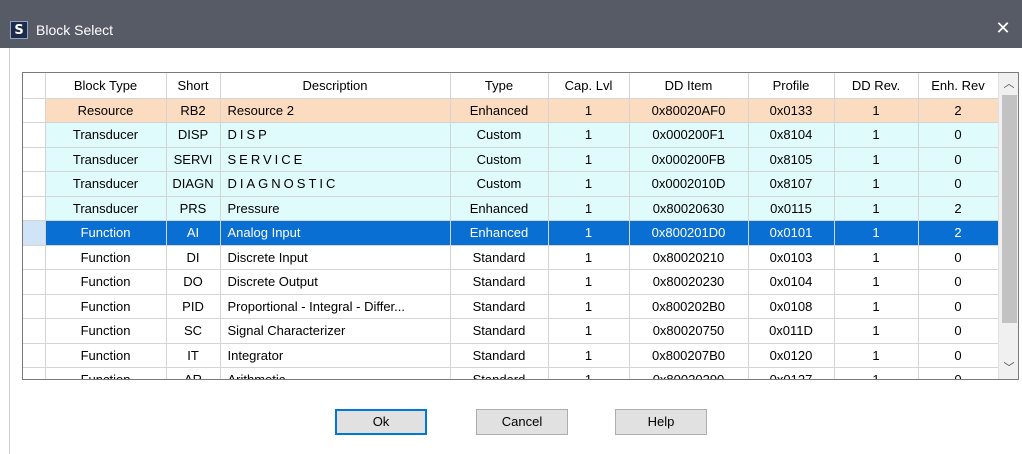 This screenshot has width=1022, height=454. Describe the element at coordinates (791, 233) in the screenshot. I see `cell-profile: 0x0101` at that location.